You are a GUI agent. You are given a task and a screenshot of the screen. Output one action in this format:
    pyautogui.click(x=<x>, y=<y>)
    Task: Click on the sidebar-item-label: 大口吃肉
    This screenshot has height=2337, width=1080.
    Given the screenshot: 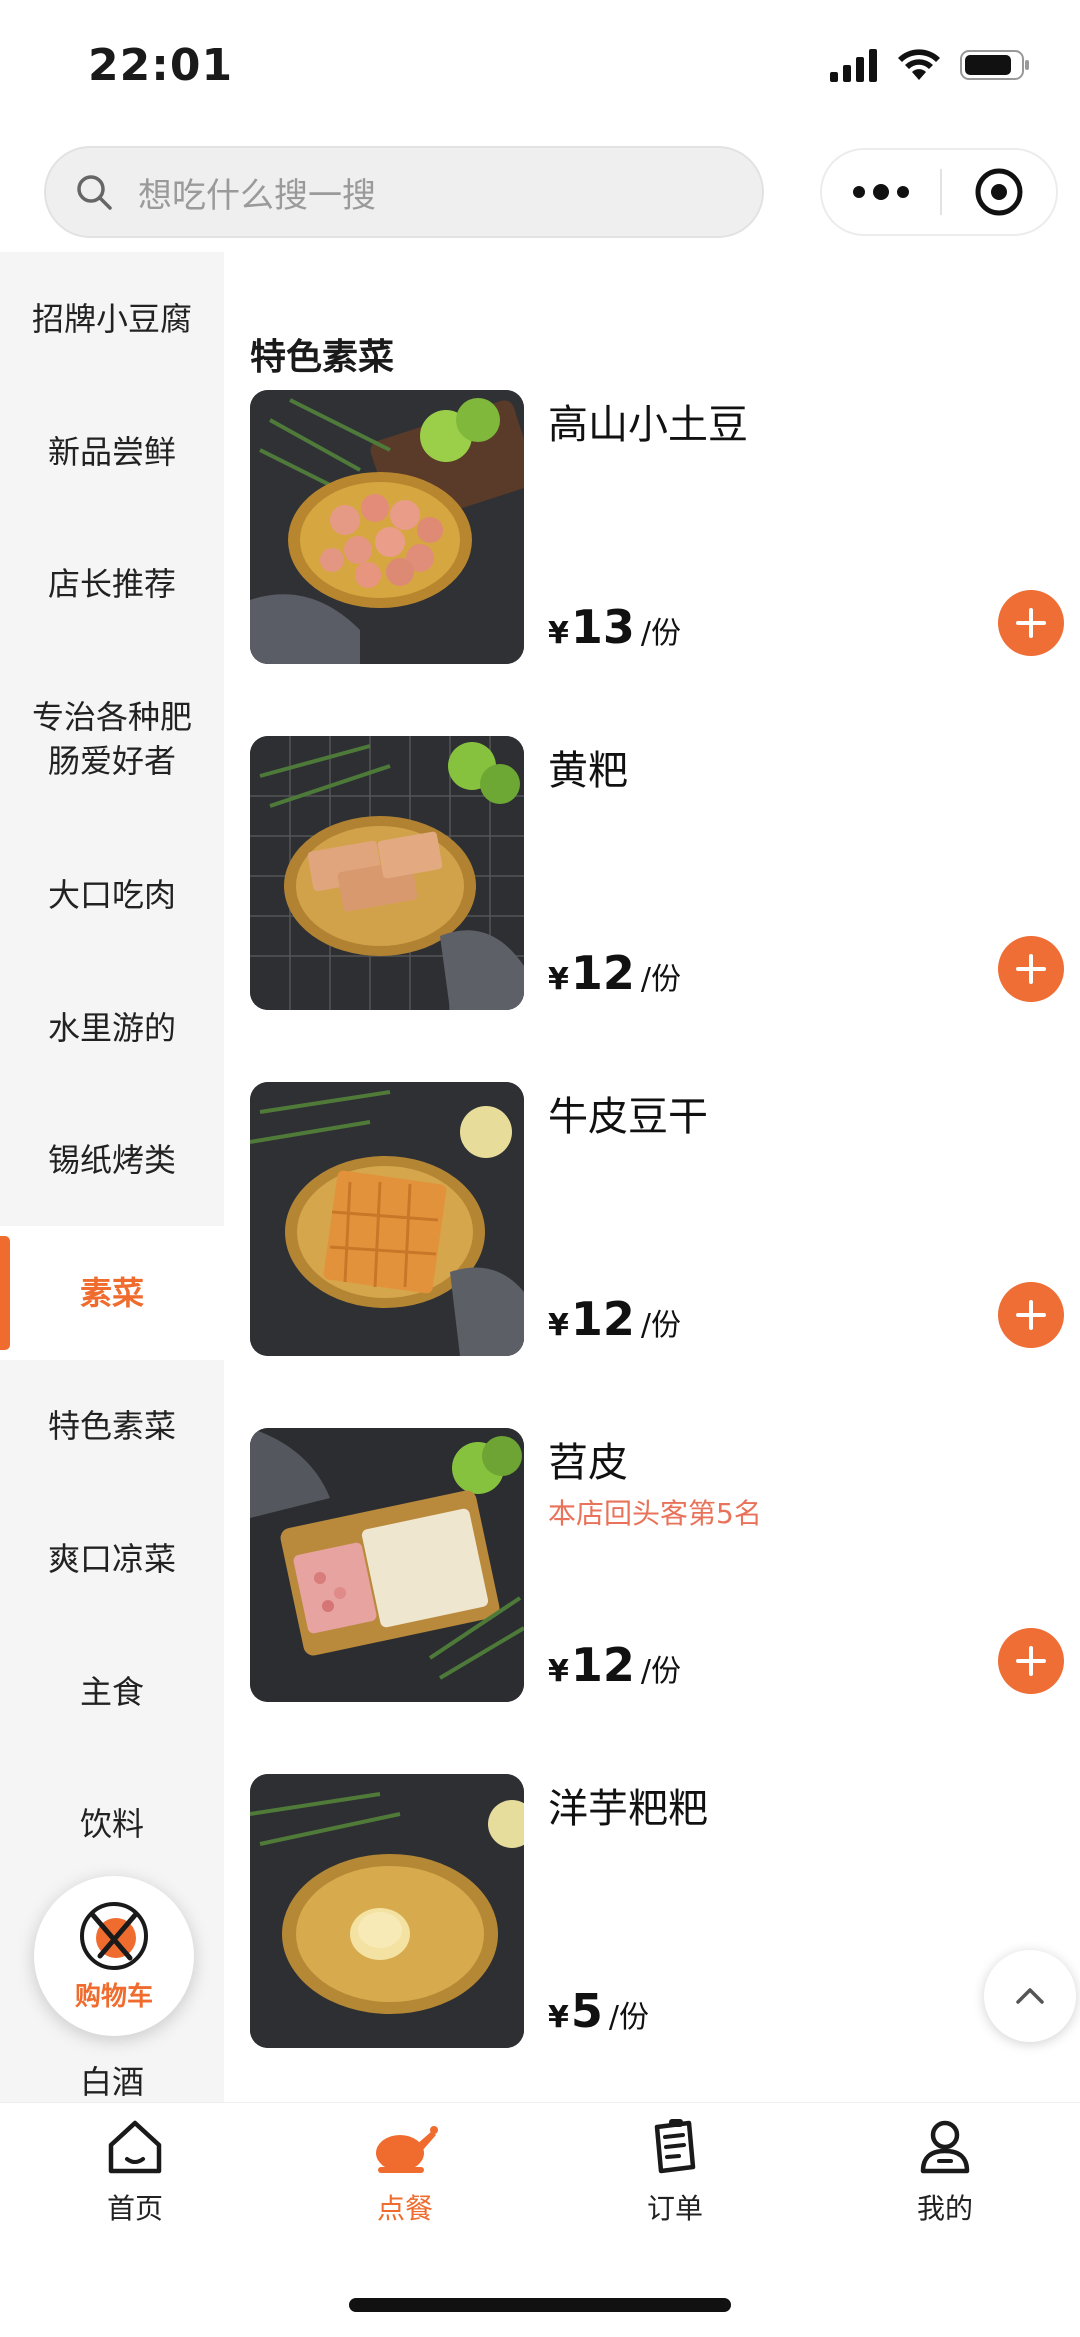 What is the action you would take?
    pyautogui.click(x=111, y=895)
    